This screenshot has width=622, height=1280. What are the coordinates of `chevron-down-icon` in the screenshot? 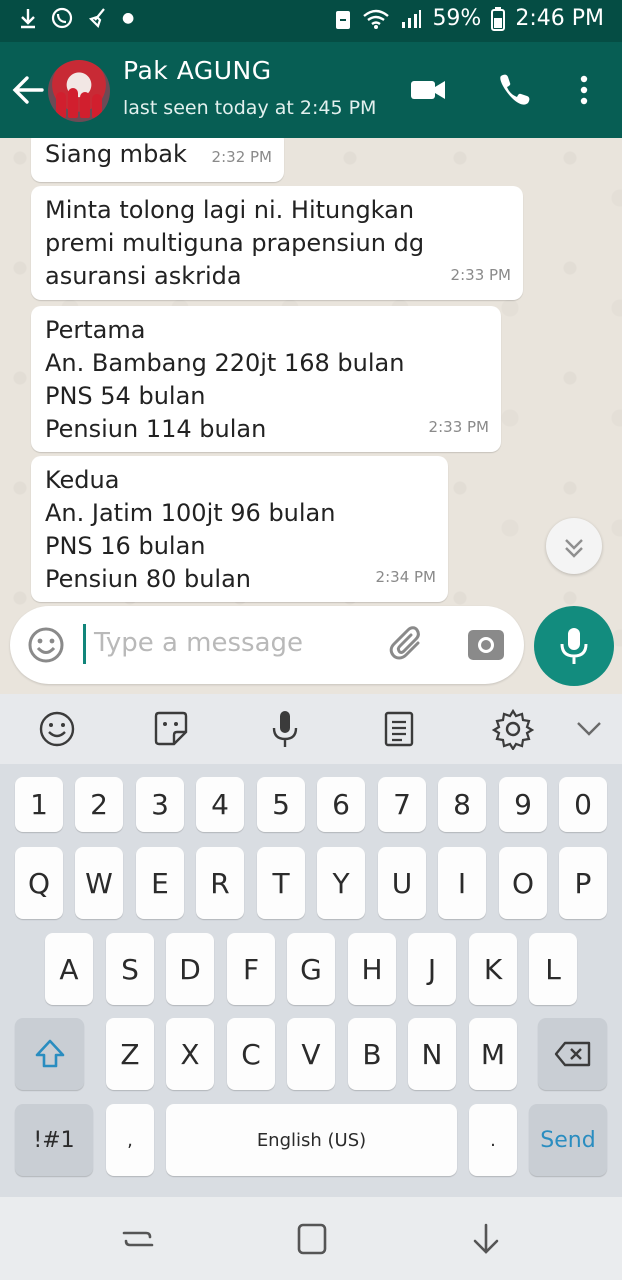 It's located at (589, 729).